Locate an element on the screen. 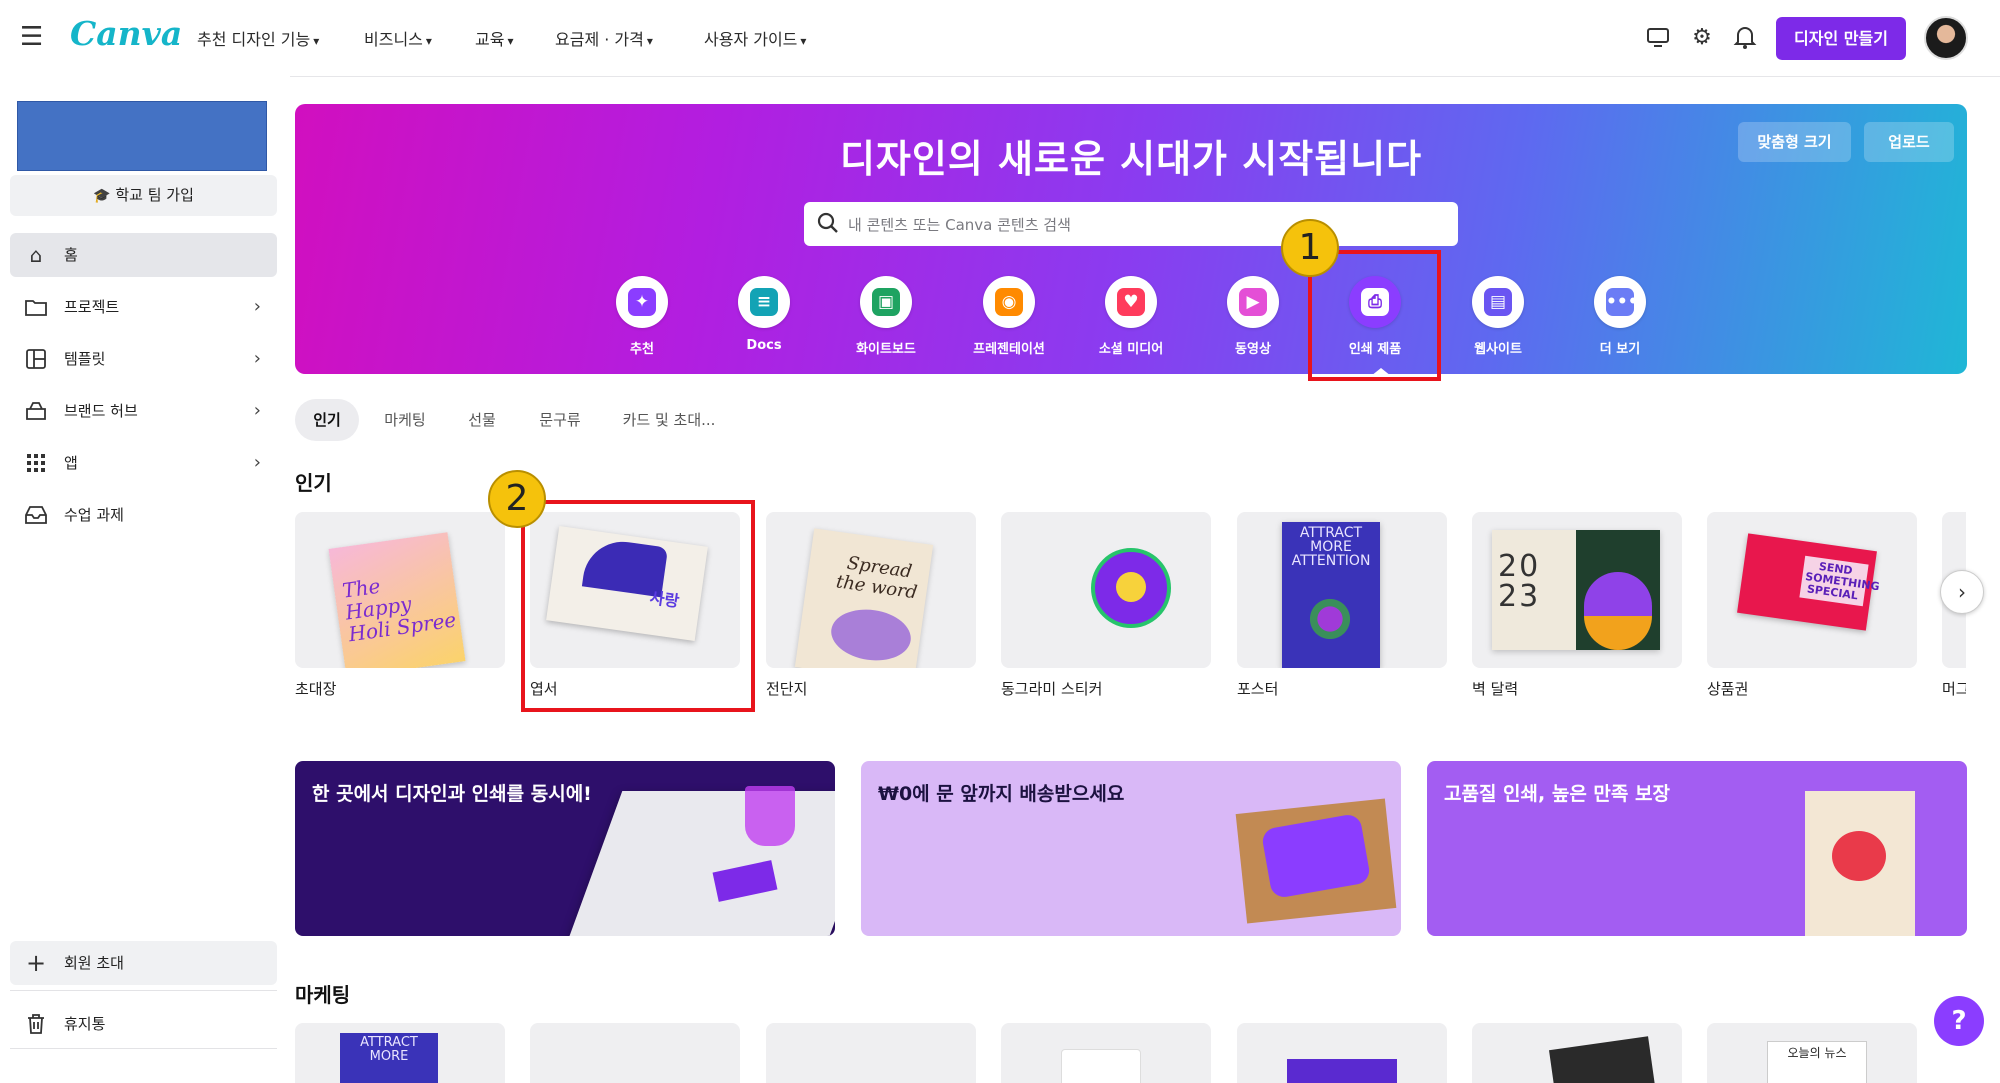  scroll-right-button: › is located at coordinates (1962, 592).